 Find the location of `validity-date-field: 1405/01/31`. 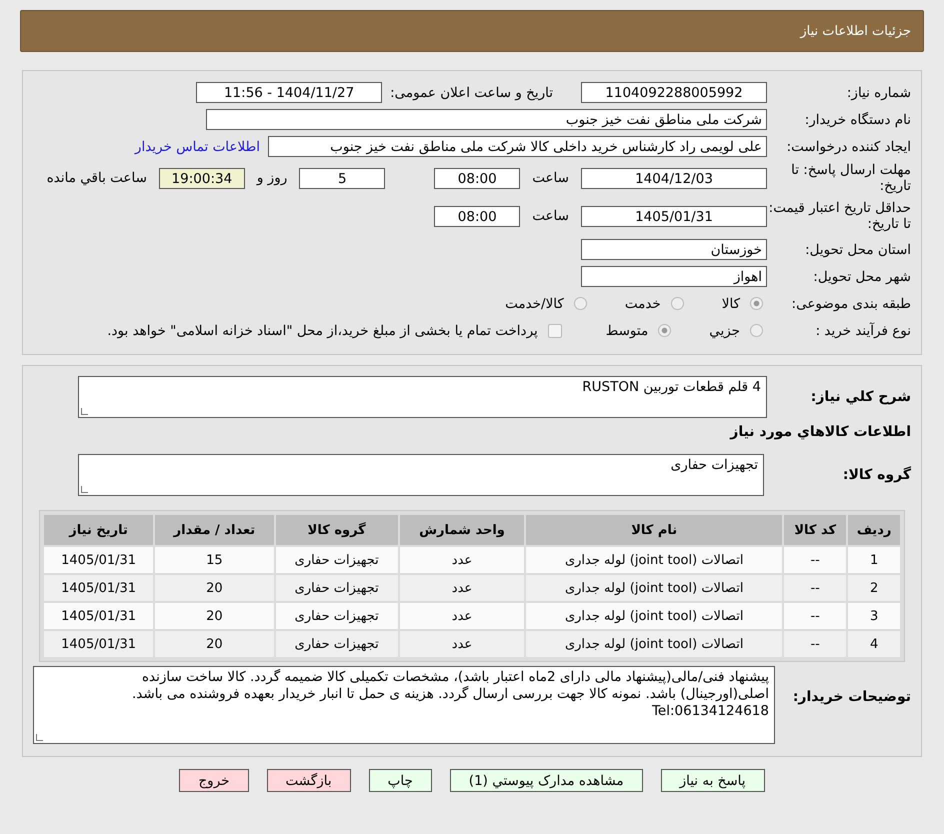

validity-date-field: 1405/01/31 is located at coordinates (674, 216).